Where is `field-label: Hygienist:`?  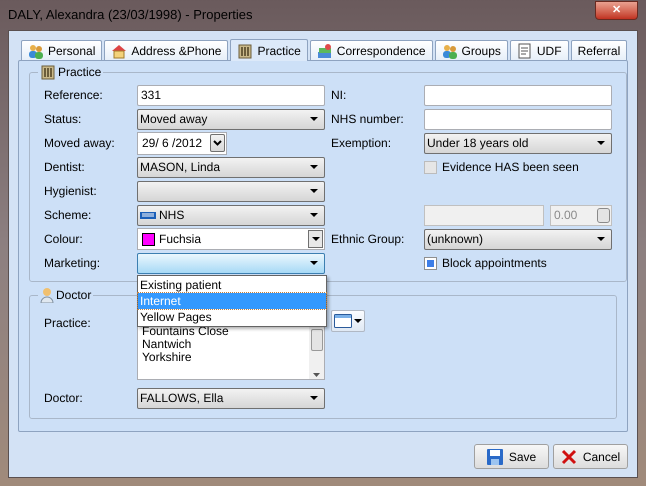
field-label: Hygienist: is located at coordinates (70, 191).